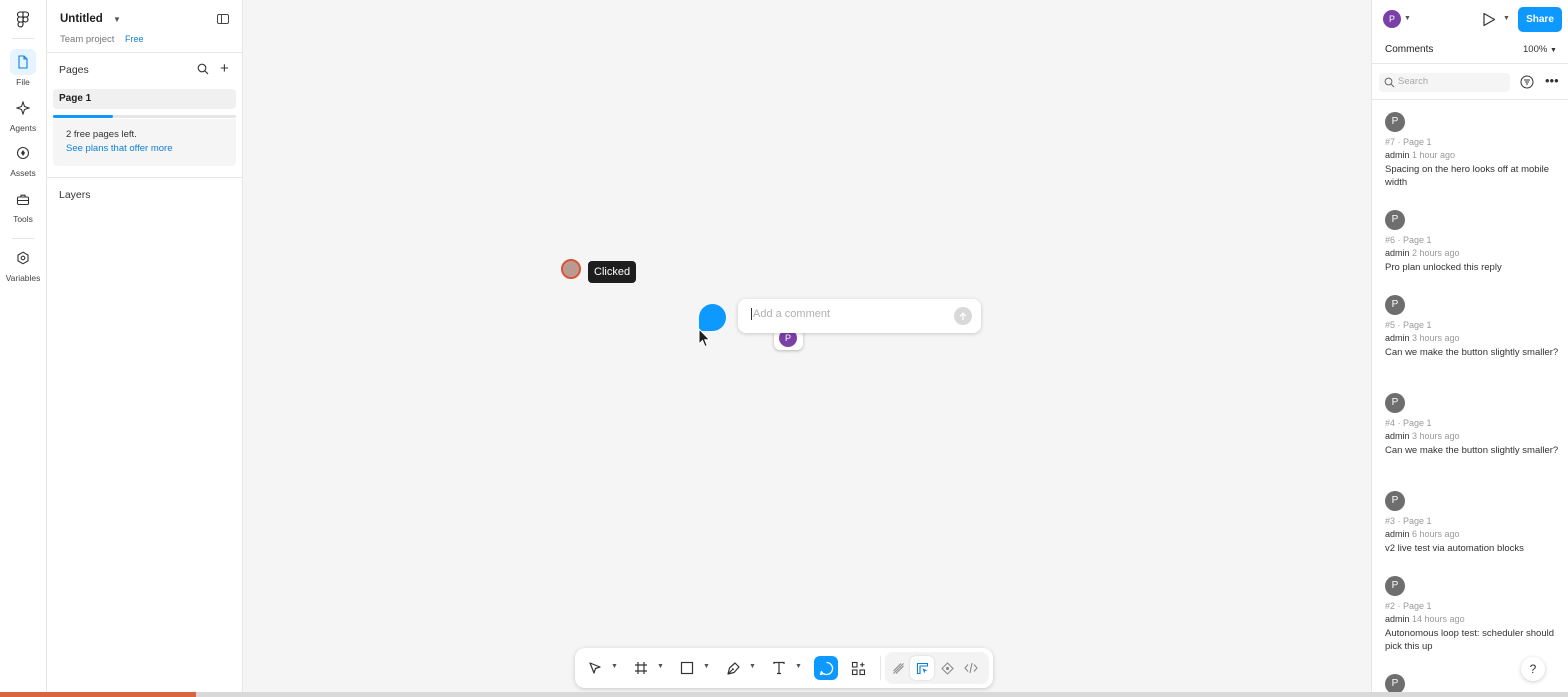 The height and width of the screenshot is (697, 1568). I want to click on prototype-button, so click(947, 668).